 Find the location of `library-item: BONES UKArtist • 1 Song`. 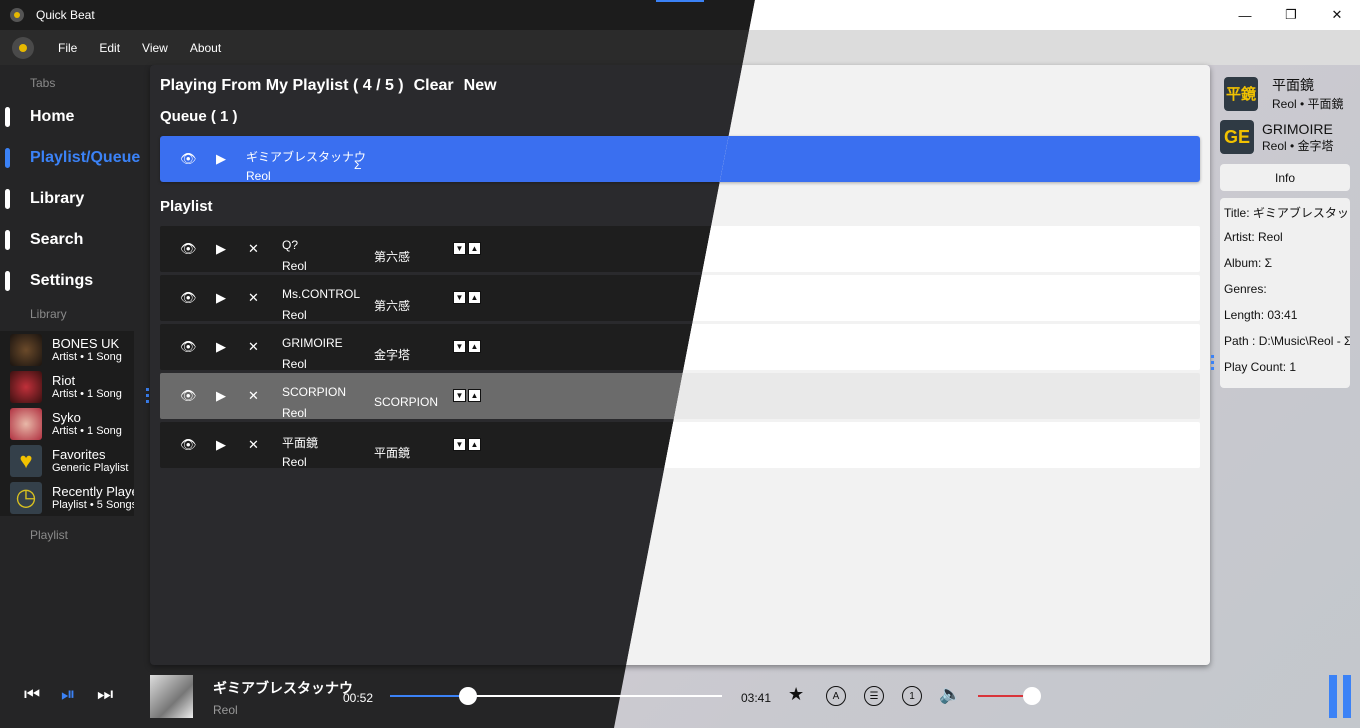

library-item: BONES UKArtist • 1 Song is located at coordinates (67, 349).